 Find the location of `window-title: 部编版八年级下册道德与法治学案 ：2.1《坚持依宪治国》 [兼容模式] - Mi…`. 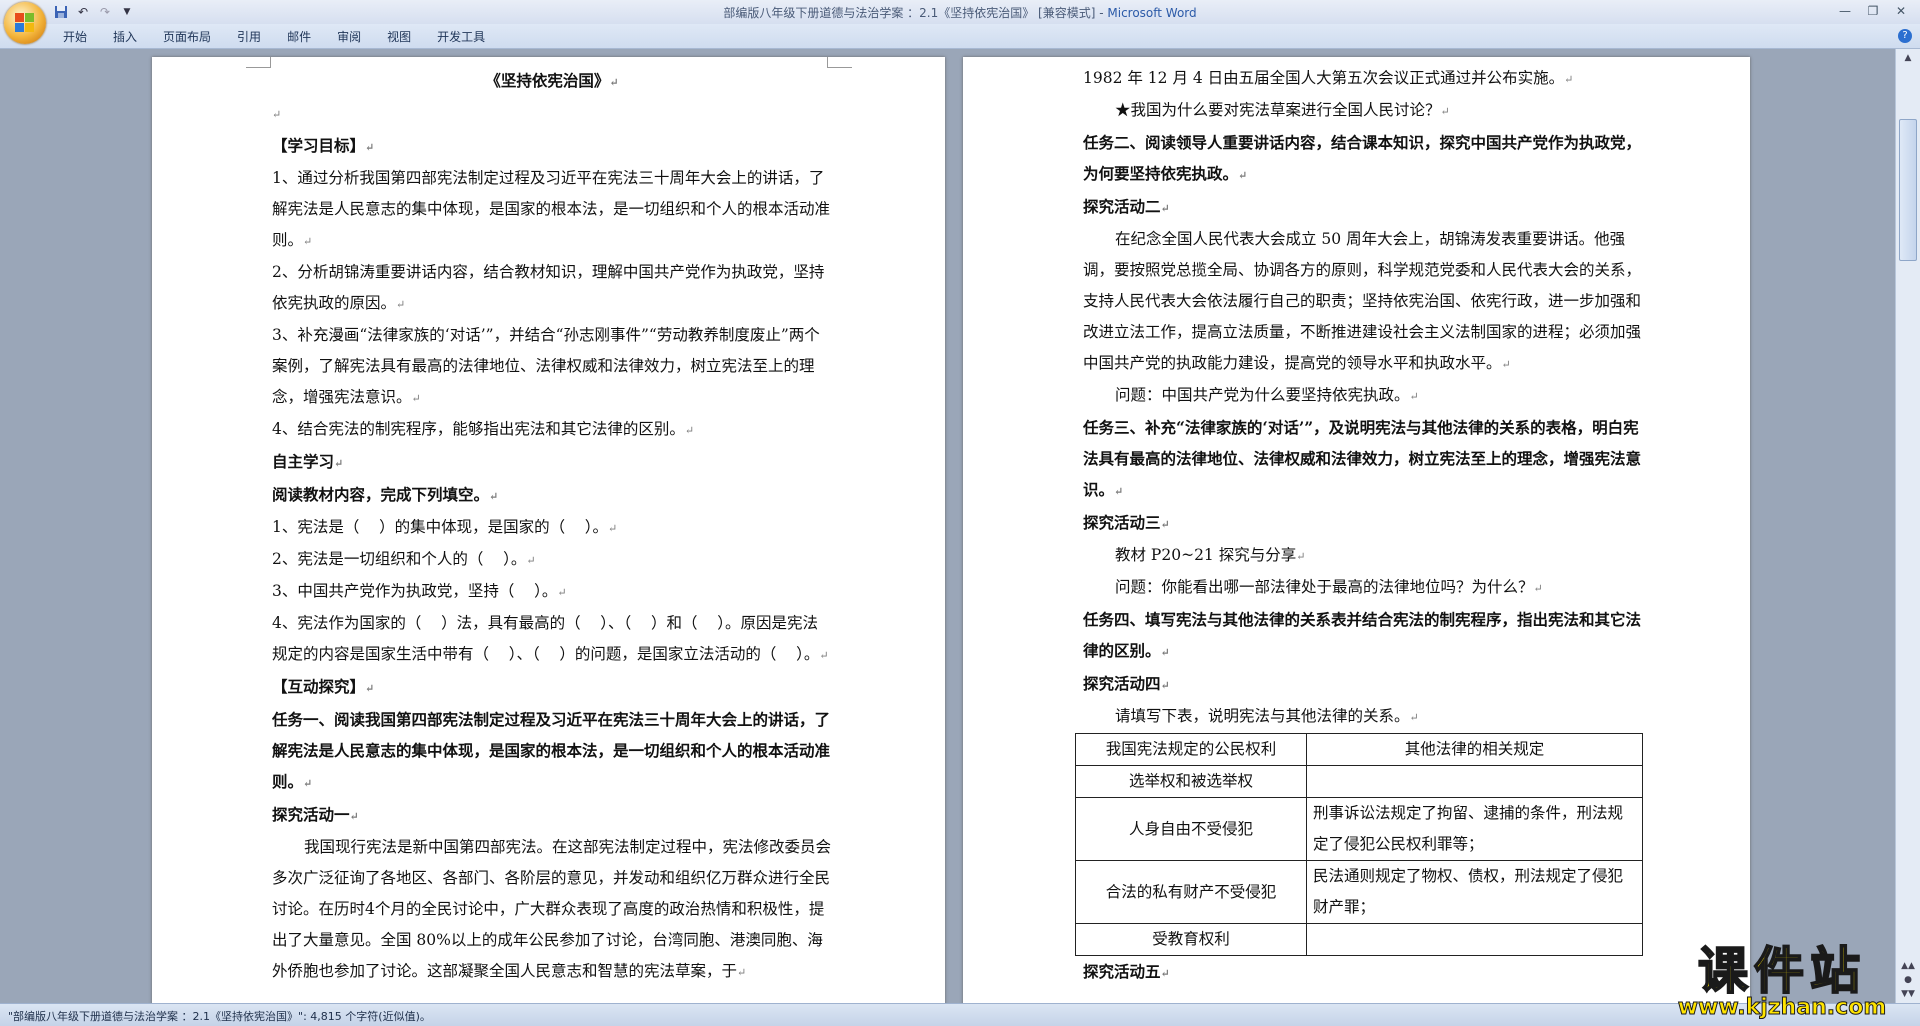

window-title: 部编版八年级下册道德与法治学案 ：2.1《坚持依宪治国》 [兼容模式] - Mi… is located at coordinates (960, 12).